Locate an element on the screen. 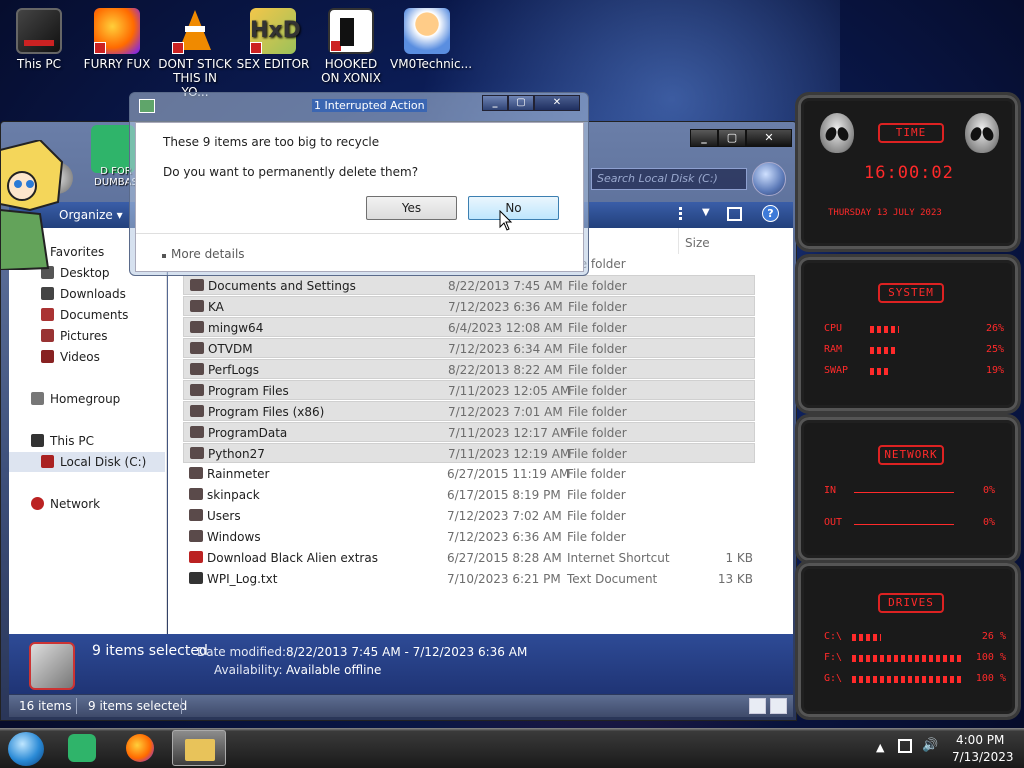 Image resolution: width=1024 pixels, height=768 pixels. time-gadget-title: TIME is located at coordinates (911, 133).